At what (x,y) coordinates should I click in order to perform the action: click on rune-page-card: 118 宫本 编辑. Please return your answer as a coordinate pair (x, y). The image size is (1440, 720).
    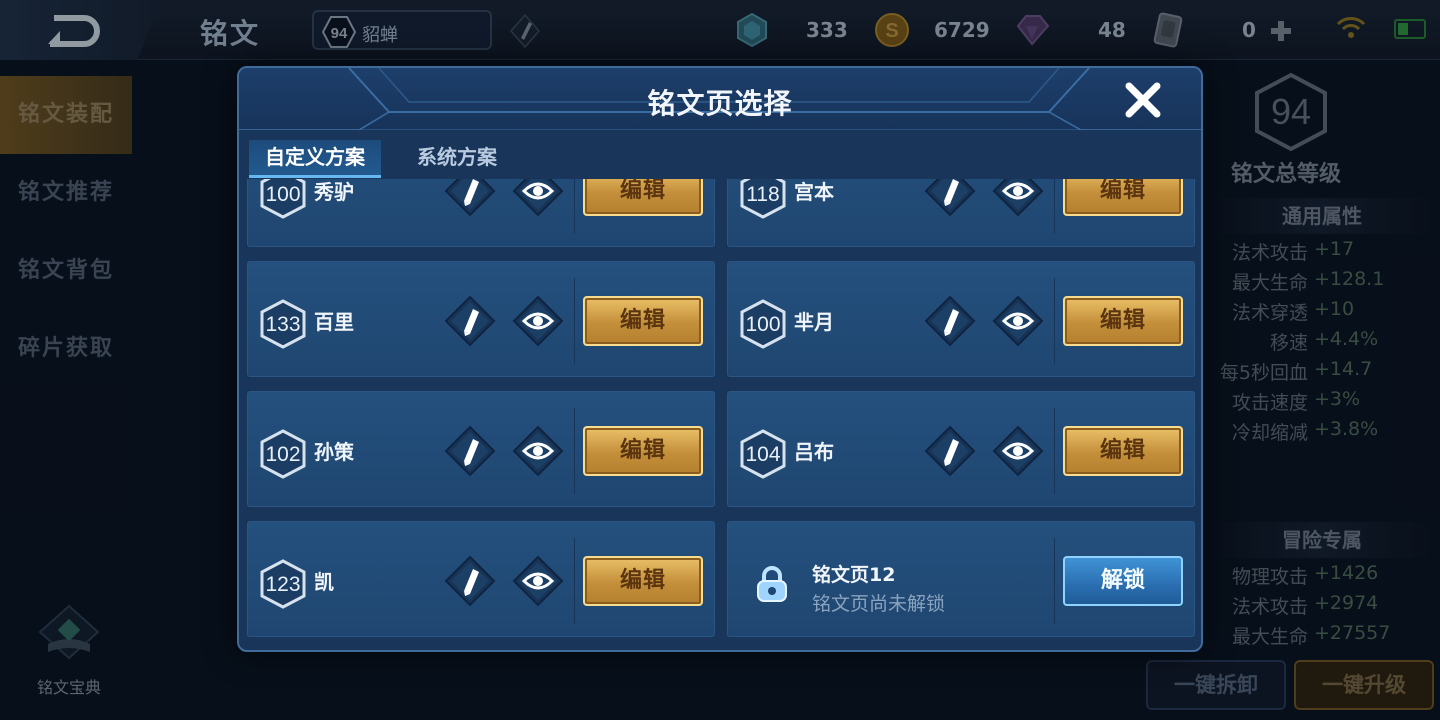
    Looking at the image, I should click on (961, 213).